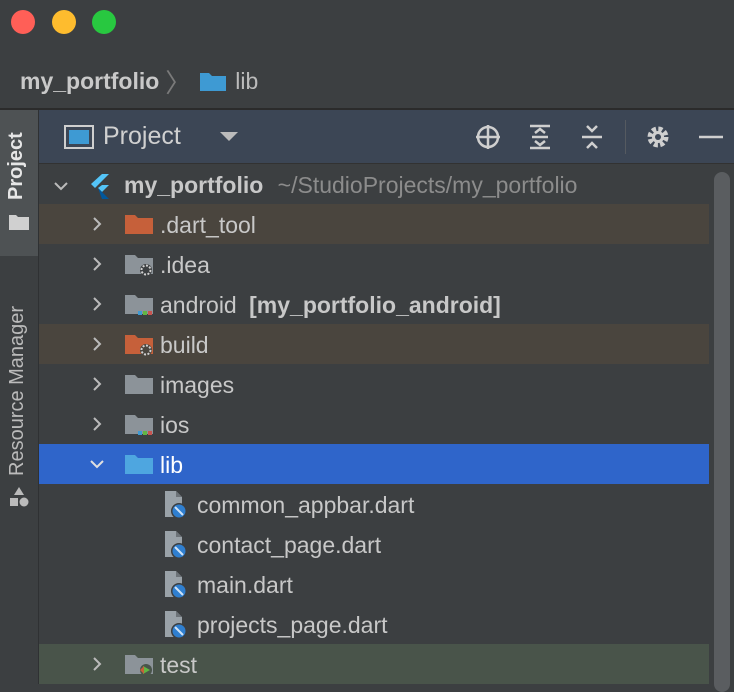 The image size is (734, 692). What do you see at coordinates (139, 265) in the screenshot?
I see `settings-folder-icon` at bounding box center [139, 265].